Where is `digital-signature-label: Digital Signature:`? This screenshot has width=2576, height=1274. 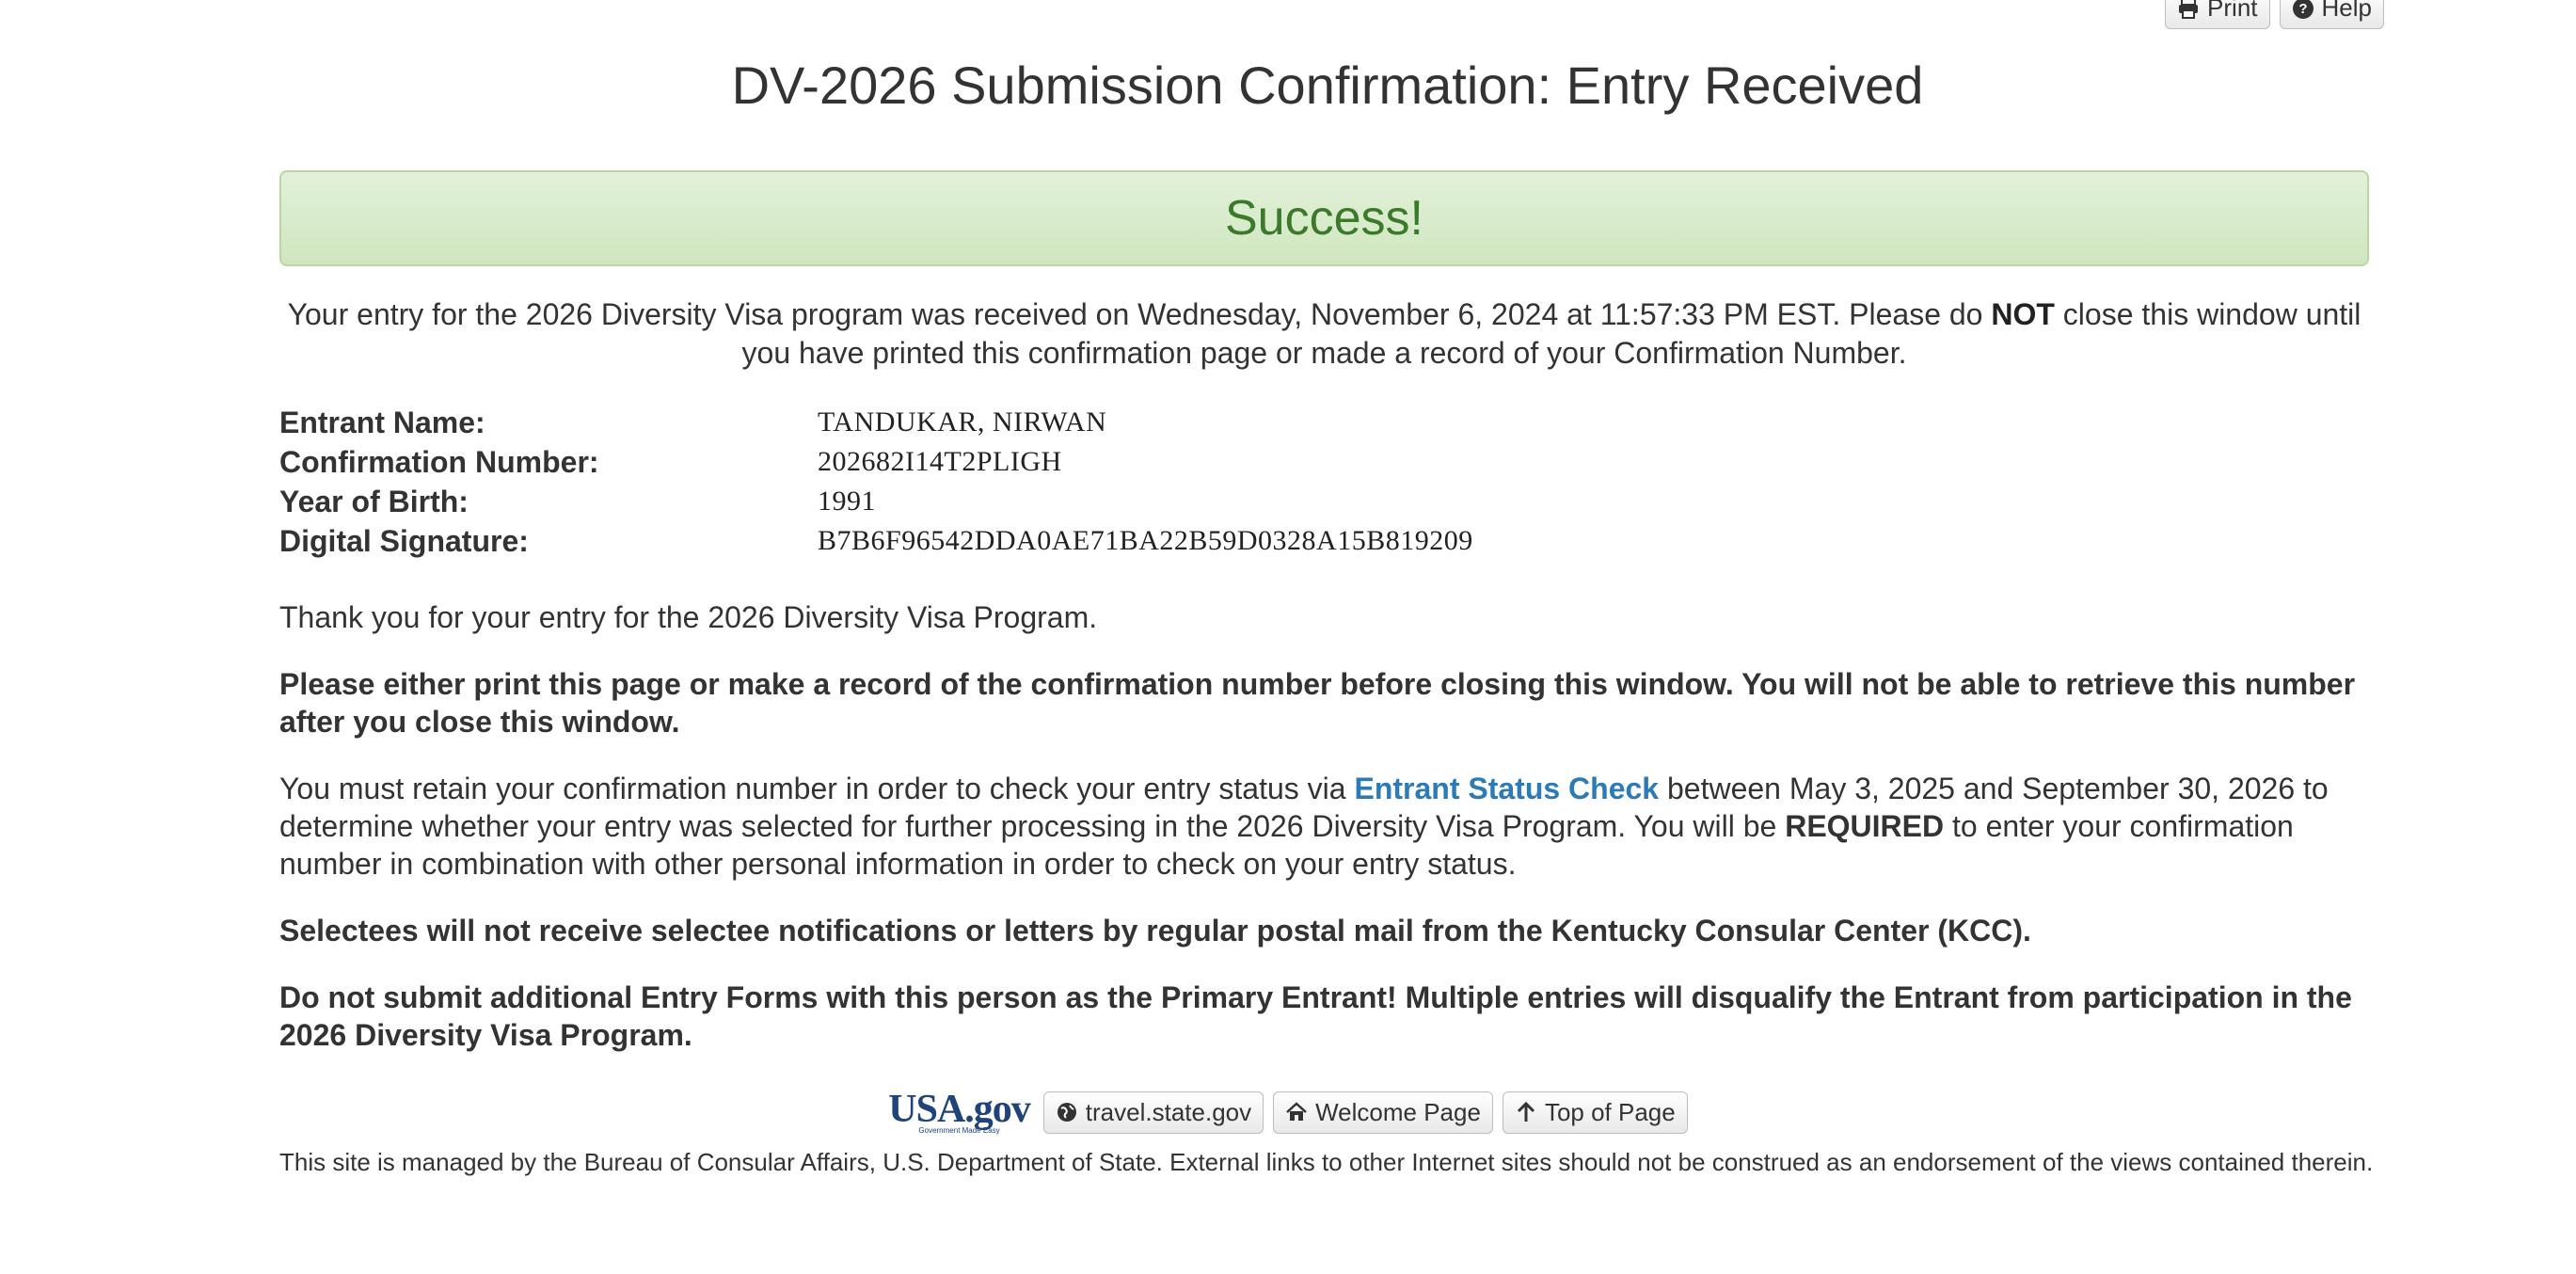
digital-signature-label: Digital Signature: is located at coordinates (404, 540).